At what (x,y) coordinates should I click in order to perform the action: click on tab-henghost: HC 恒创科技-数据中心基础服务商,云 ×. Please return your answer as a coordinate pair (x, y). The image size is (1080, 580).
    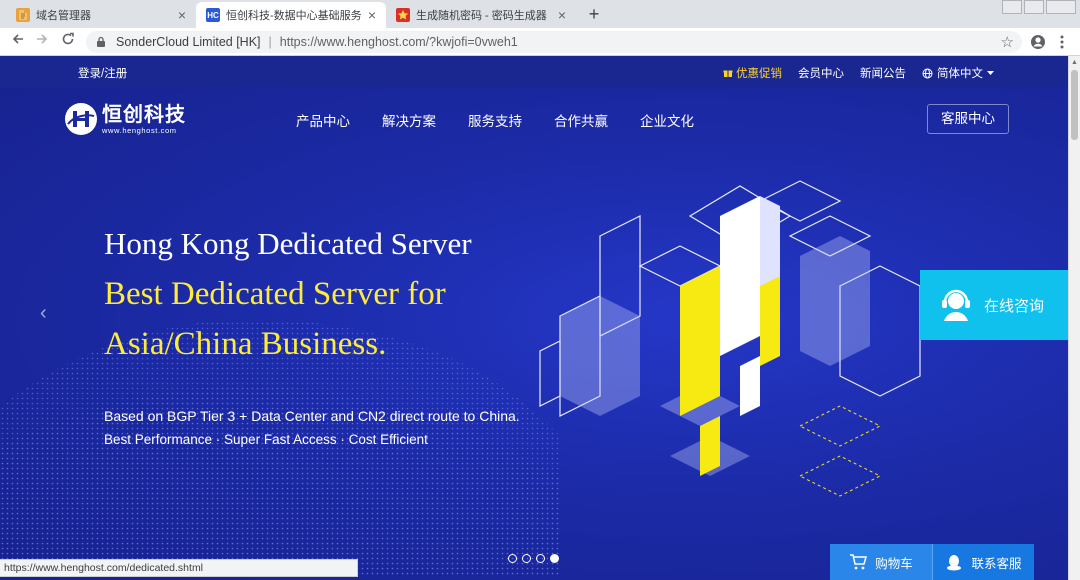
    Looking at the image, I should click on (291, 15).